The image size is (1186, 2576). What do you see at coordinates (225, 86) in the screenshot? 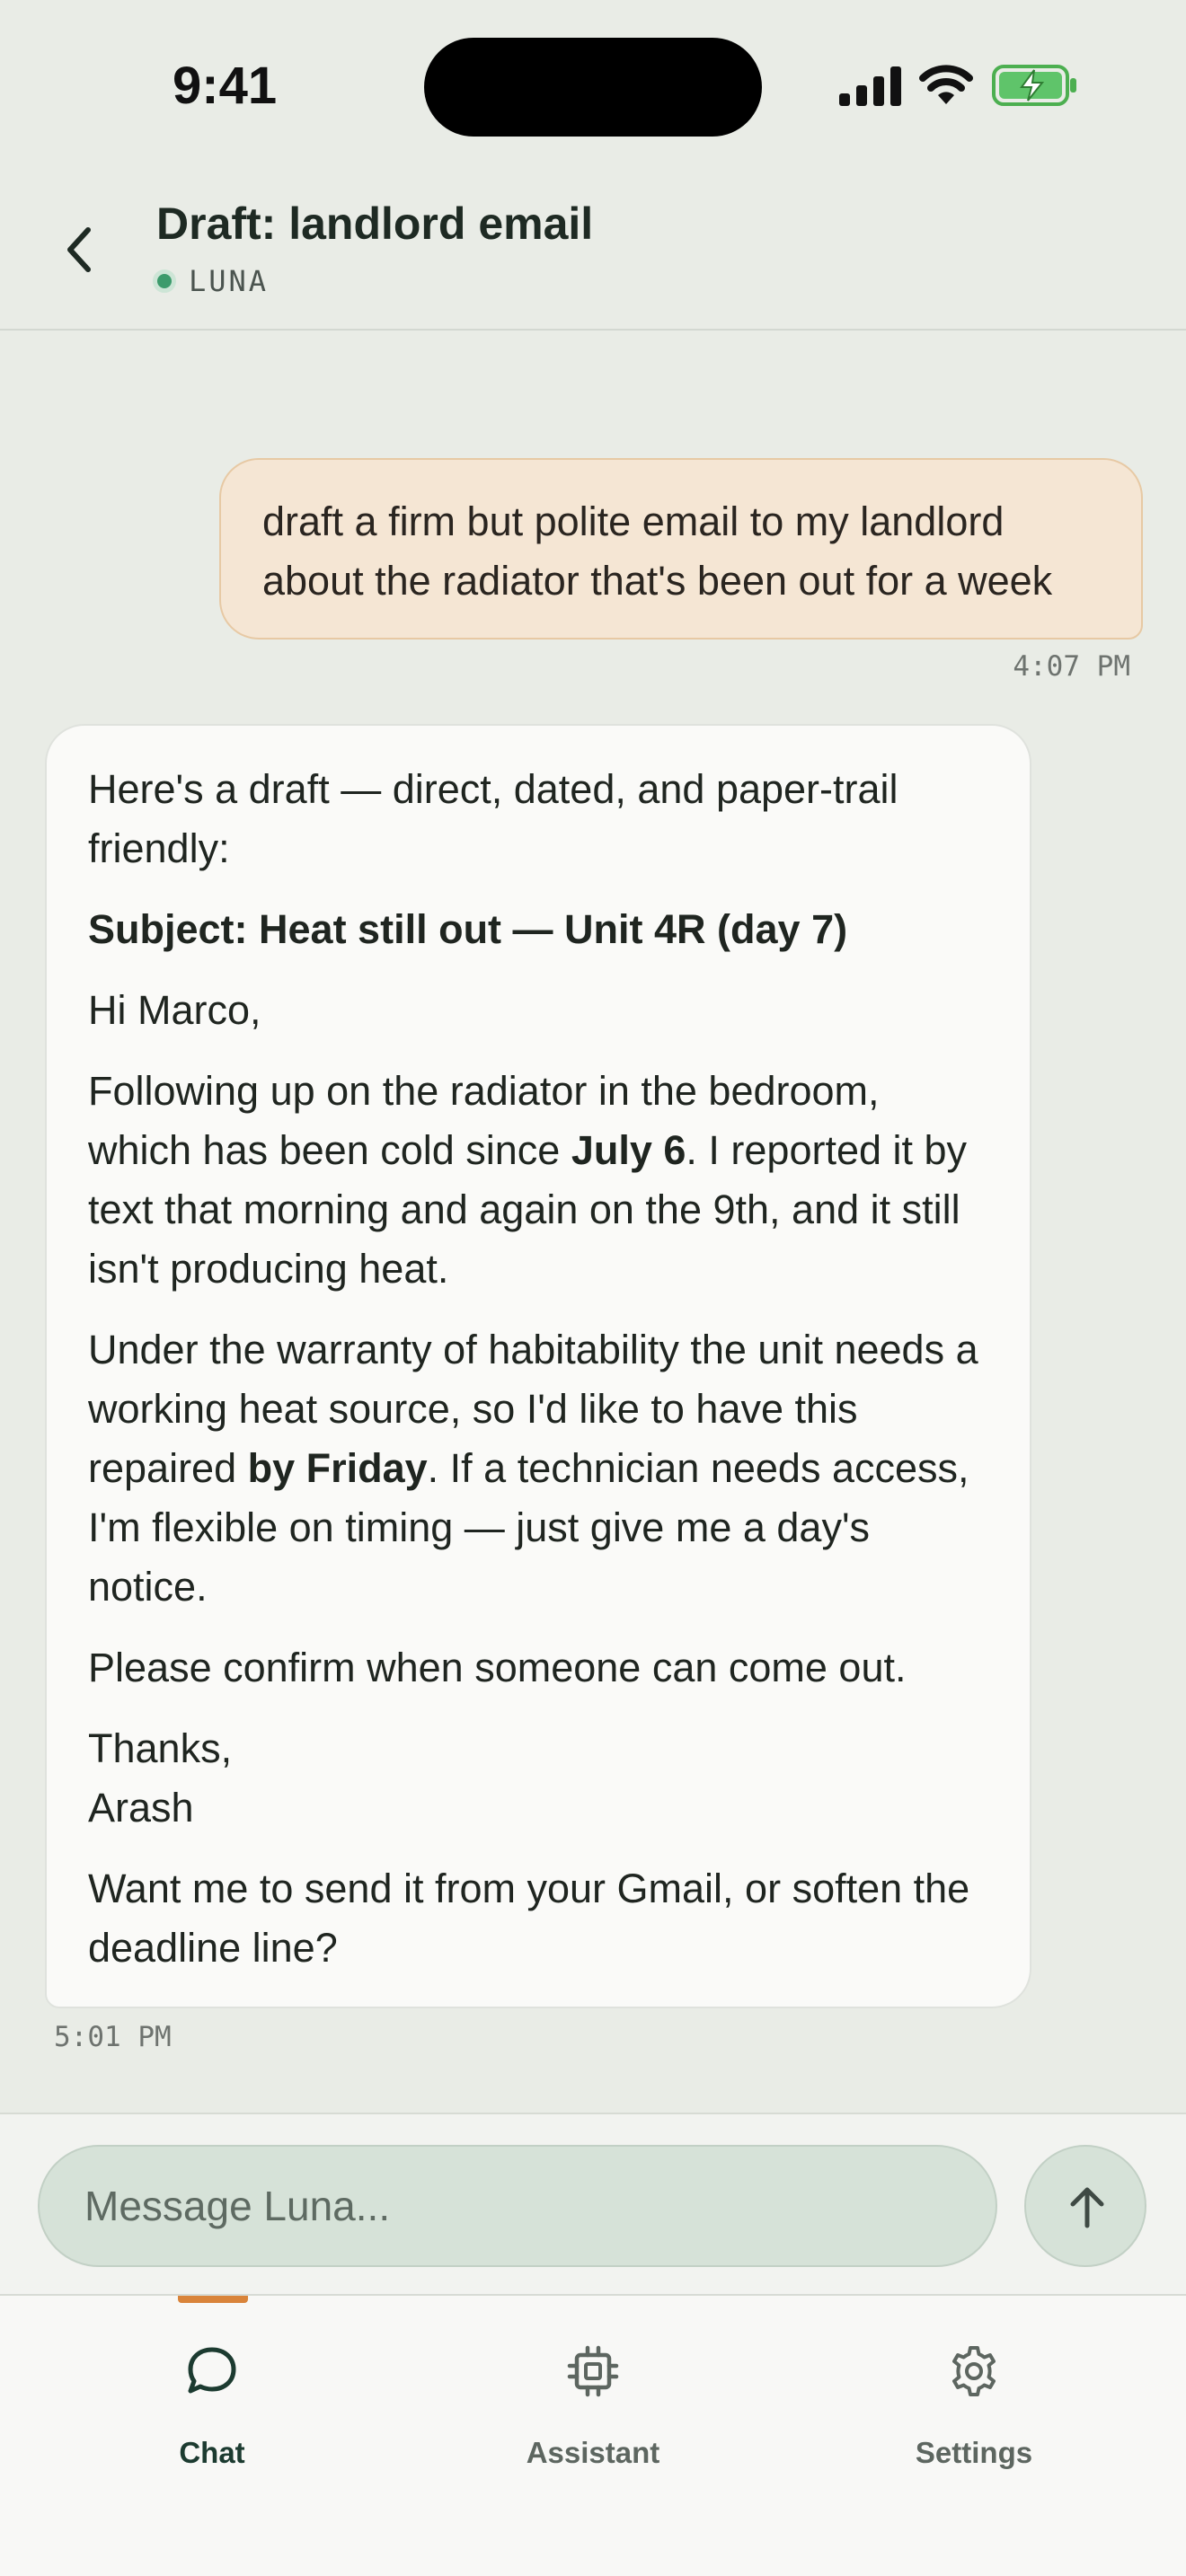
I see `status-time: 9:41` at bounding box center [225, 86].